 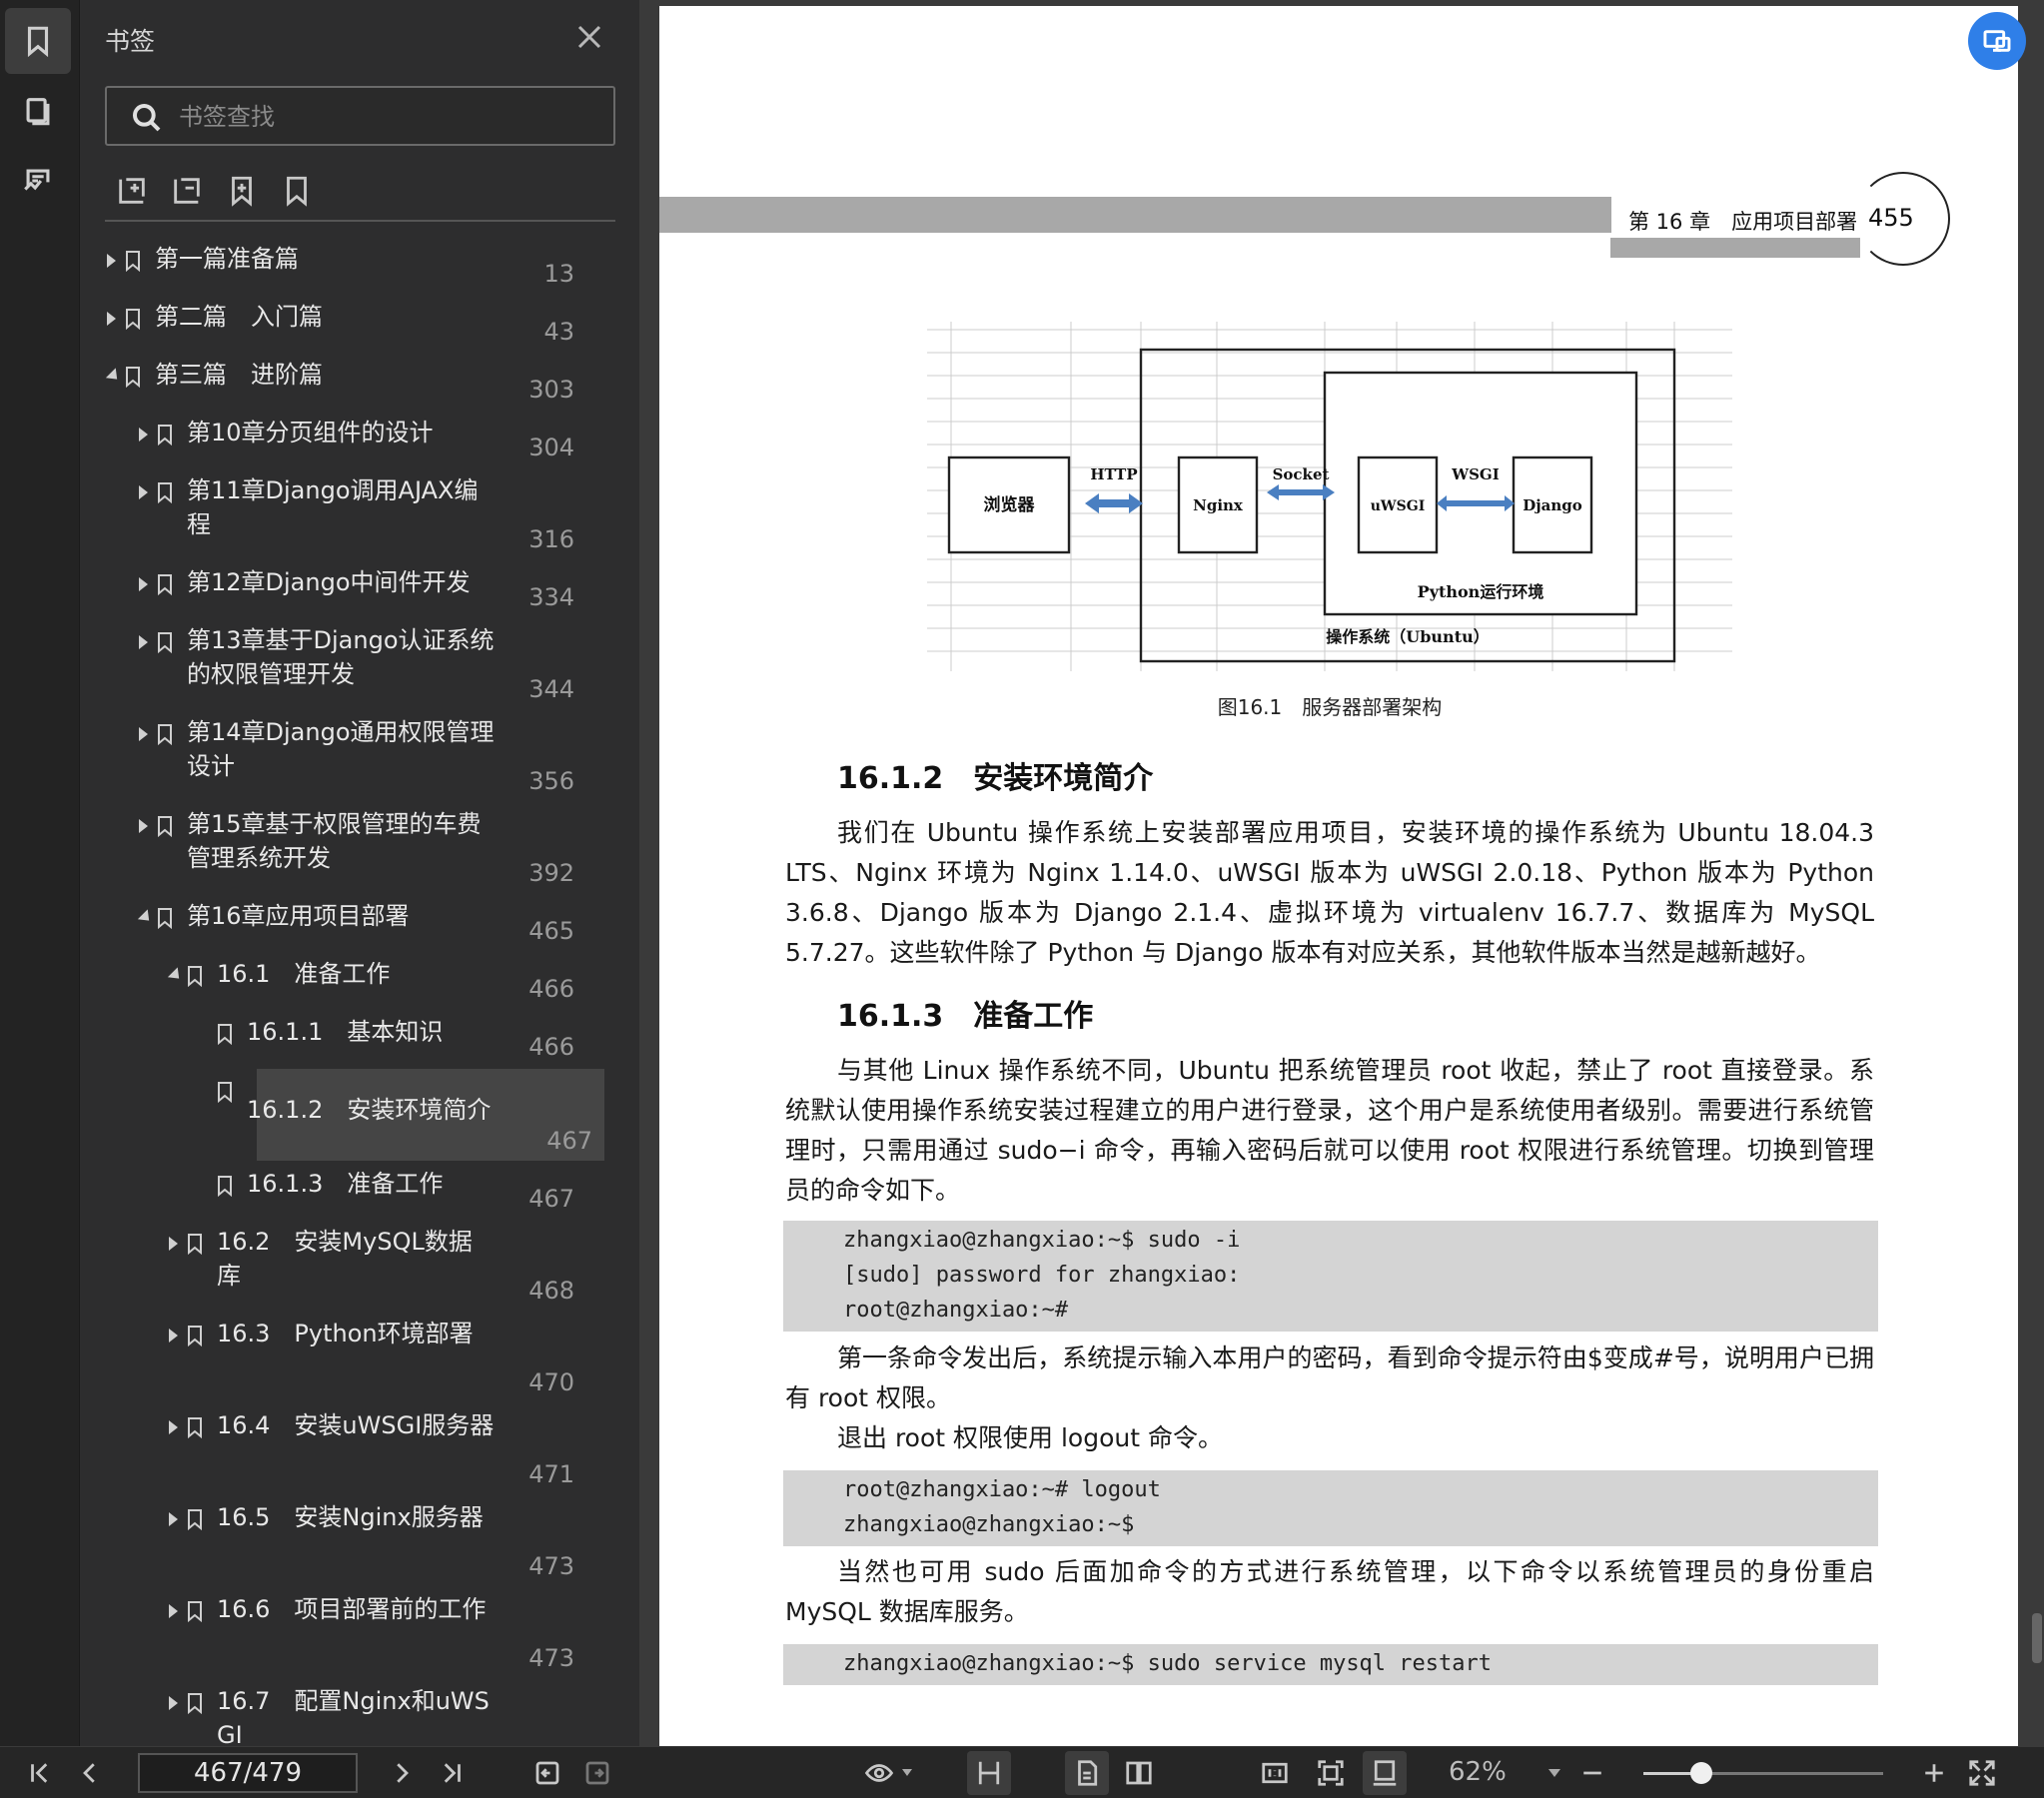 I want to click on zoom-in-button, so click(x=1934, y=1773).